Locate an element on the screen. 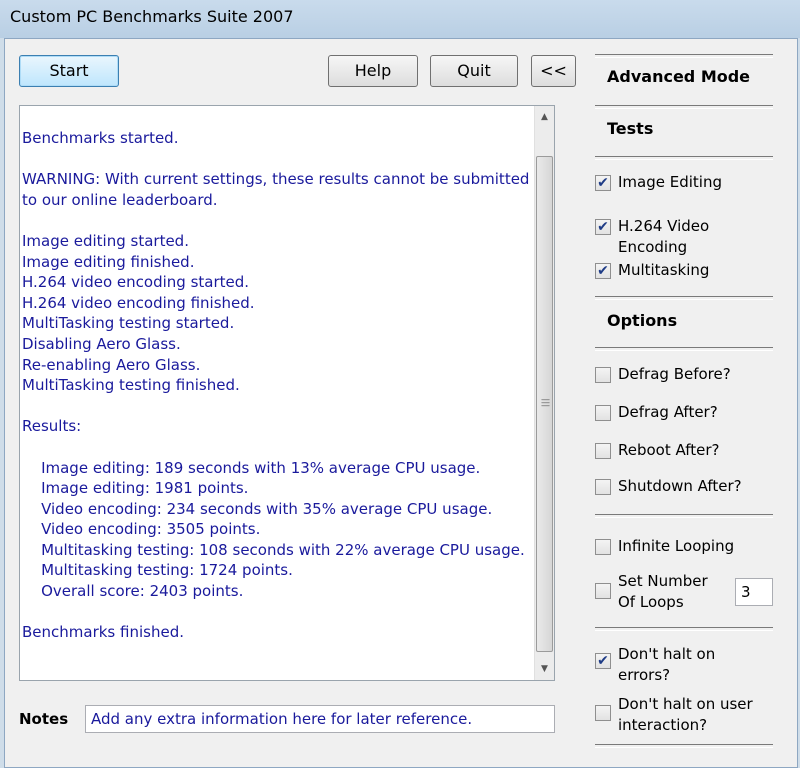 The image size is (800, 768). dont-halt-on-user-interaction-checkbox is located at coordinates (603, 713).